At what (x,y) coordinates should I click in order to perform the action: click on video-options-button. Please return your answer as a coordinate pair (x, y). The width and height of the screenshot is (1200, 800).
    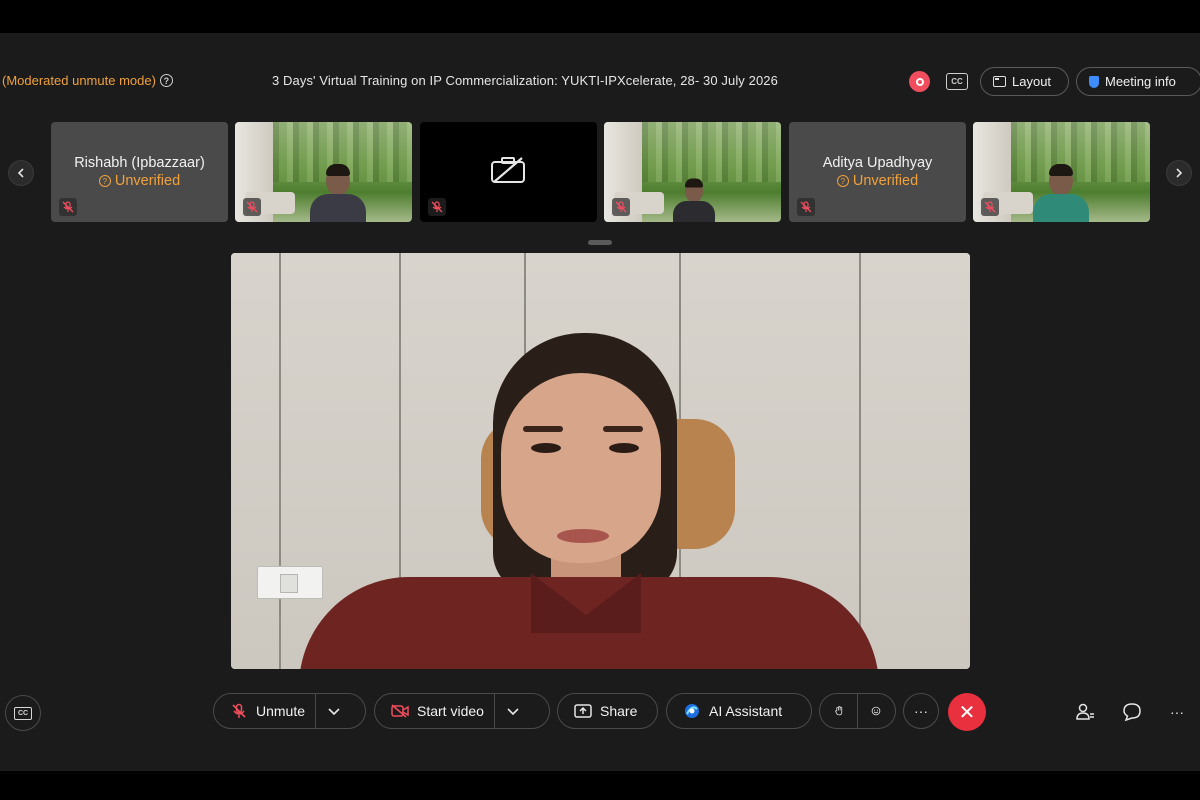
    Looking at the image, I should click on (513, 711).